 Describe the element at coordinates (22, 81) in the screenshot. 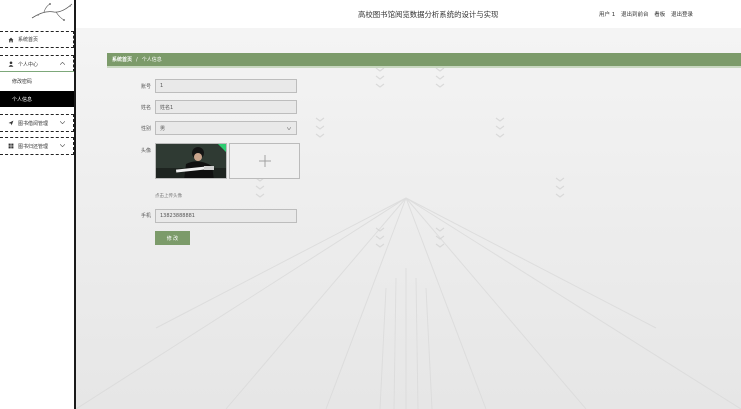

I see `sidebar-subitem-label: 修改密码` at that location.